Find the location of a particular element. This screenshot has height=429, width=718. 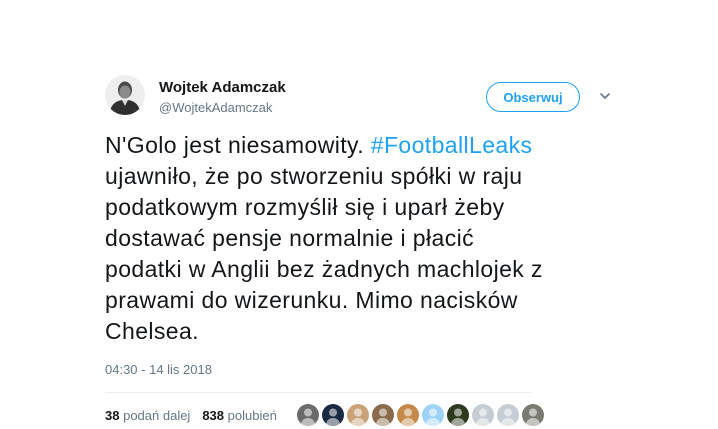

portrait-avatar-icon is located at coordinates (125, 95).